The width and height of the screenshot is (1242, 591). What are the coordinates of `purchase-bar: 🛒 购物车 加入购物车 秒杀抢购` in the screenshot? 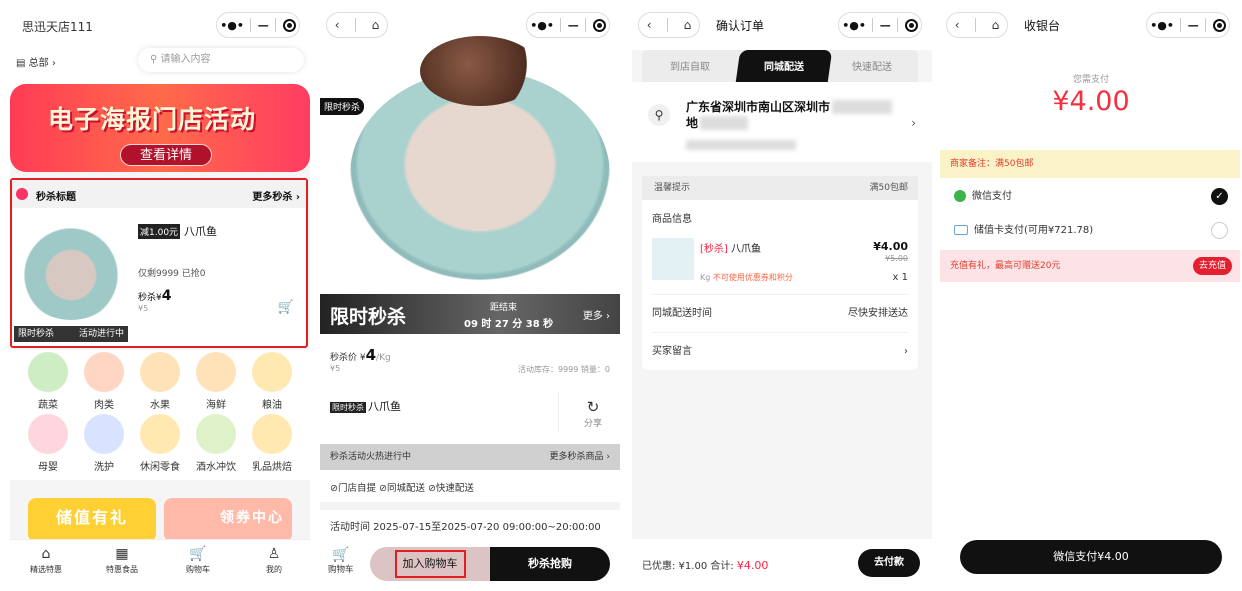 It's located at (470, 565).